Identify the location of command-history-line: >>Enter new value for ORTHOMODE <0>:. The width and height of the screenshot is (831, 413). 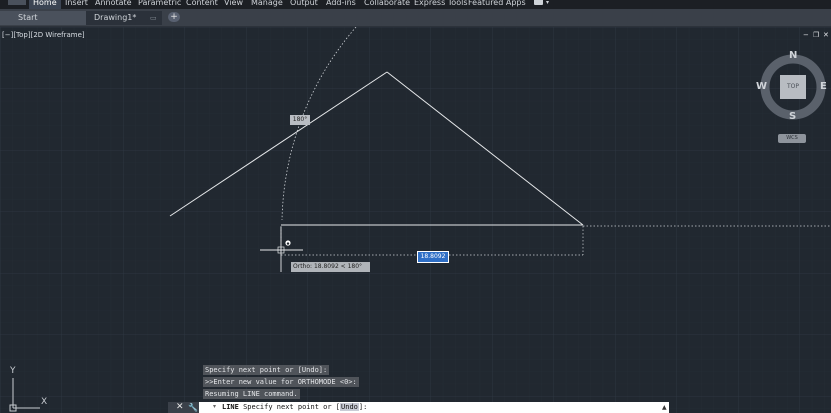
(281, 382).